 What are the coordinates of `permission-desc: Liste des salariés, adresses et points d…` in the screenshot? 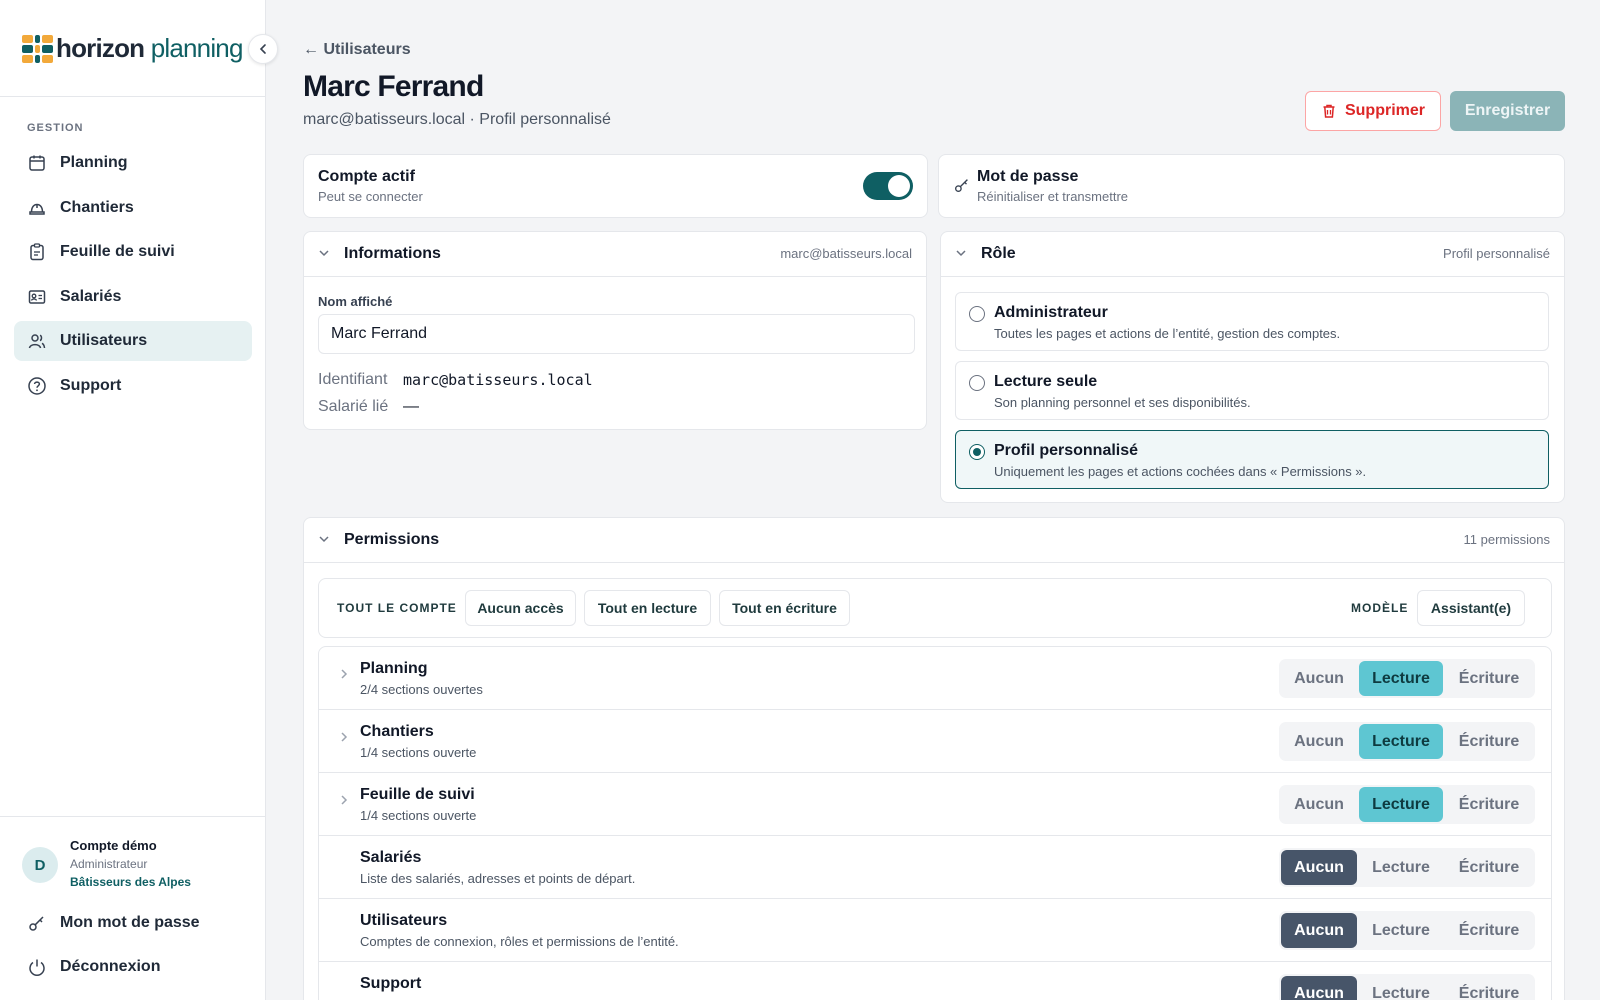 It's located at (498, 878).